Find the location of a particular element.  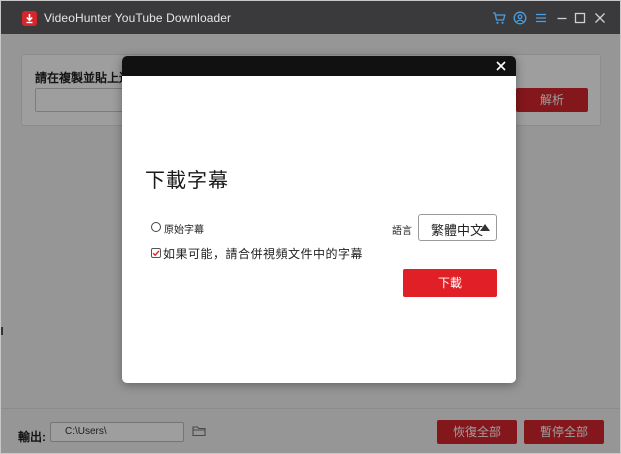

close-icon is located at coordinates (600, 18).